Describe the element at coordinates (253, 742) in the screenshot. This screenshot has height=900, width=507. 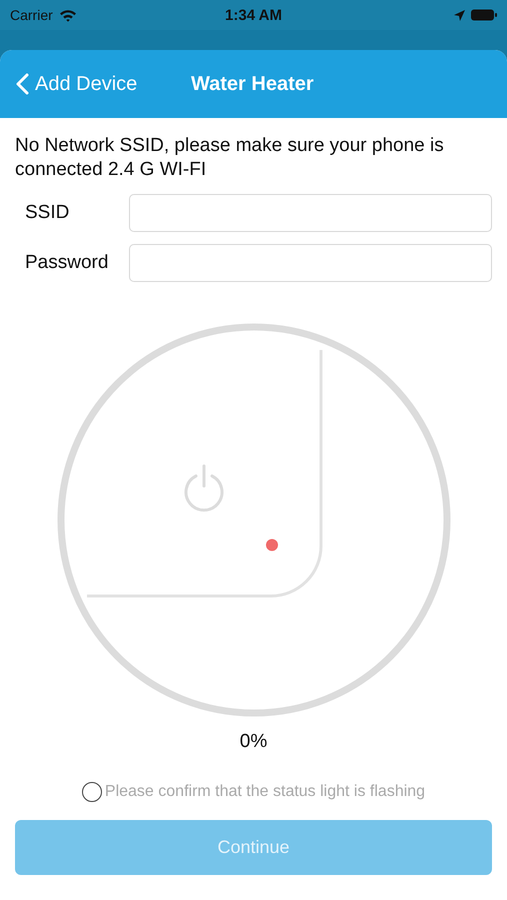
I see `progress-percent: 0%` at that location.